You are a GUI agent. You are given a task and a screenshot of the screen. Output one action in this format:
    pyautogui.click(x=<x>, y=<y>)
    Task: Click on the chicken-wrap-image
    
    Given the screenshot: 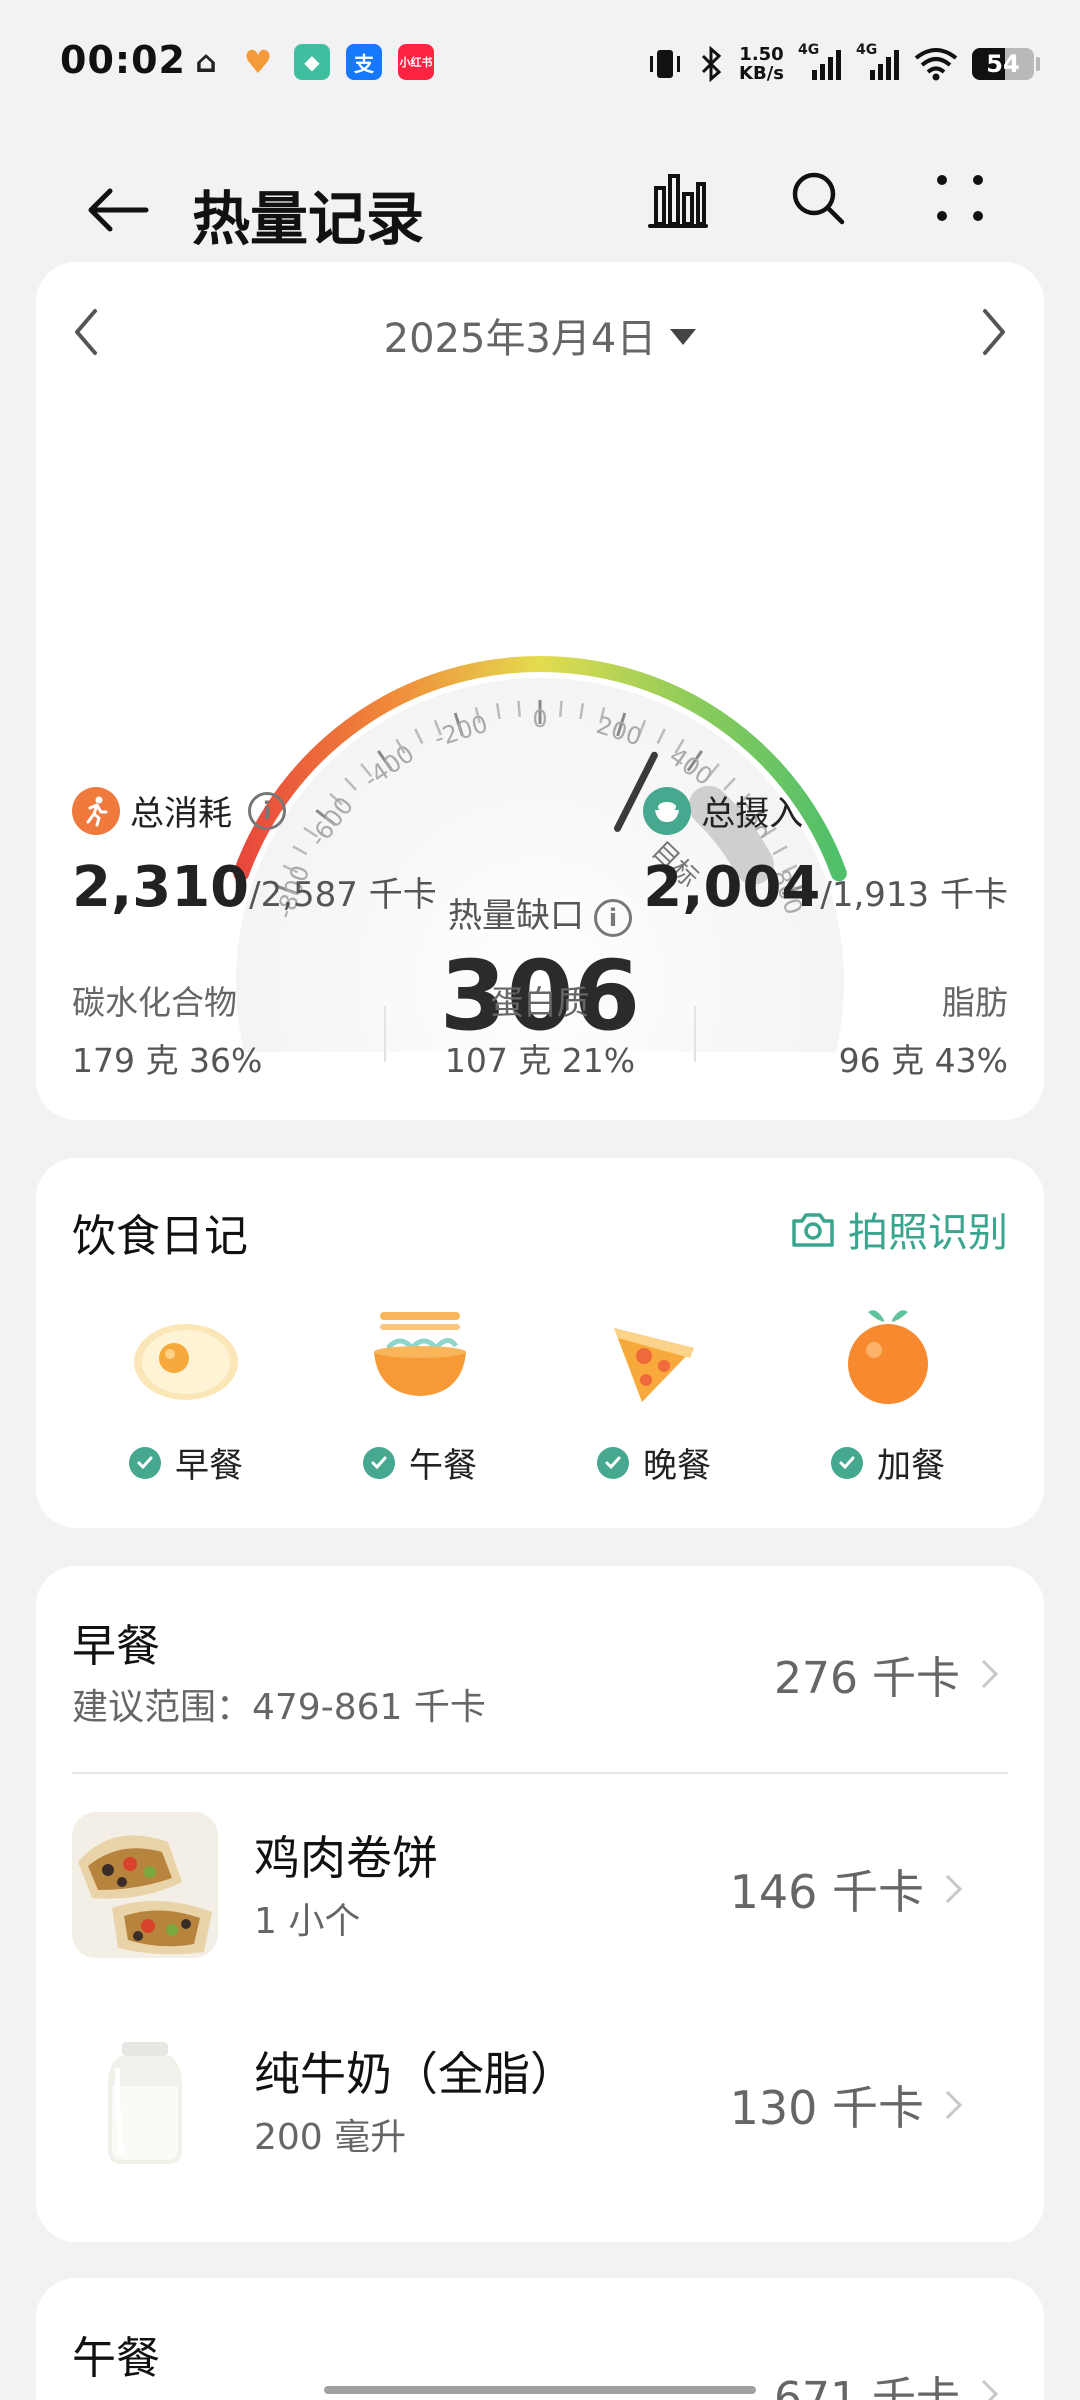 What is the action you would take?
    pyautogui.click(x=145, y=1885)
    